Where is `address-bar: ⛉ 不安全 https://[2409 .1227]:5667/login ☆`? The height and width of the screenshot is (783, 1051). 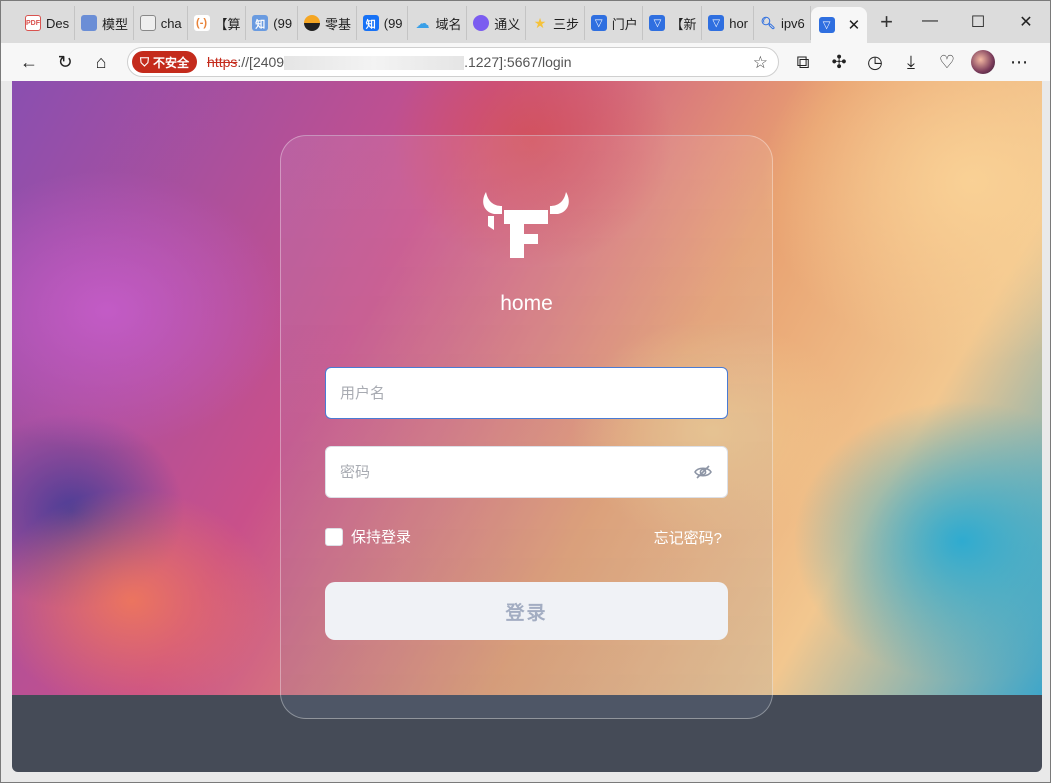 address-bar: ⛉ 不安全 https://[2409 .1227]:5667/login ☆ is located at coordinates (453, 62).